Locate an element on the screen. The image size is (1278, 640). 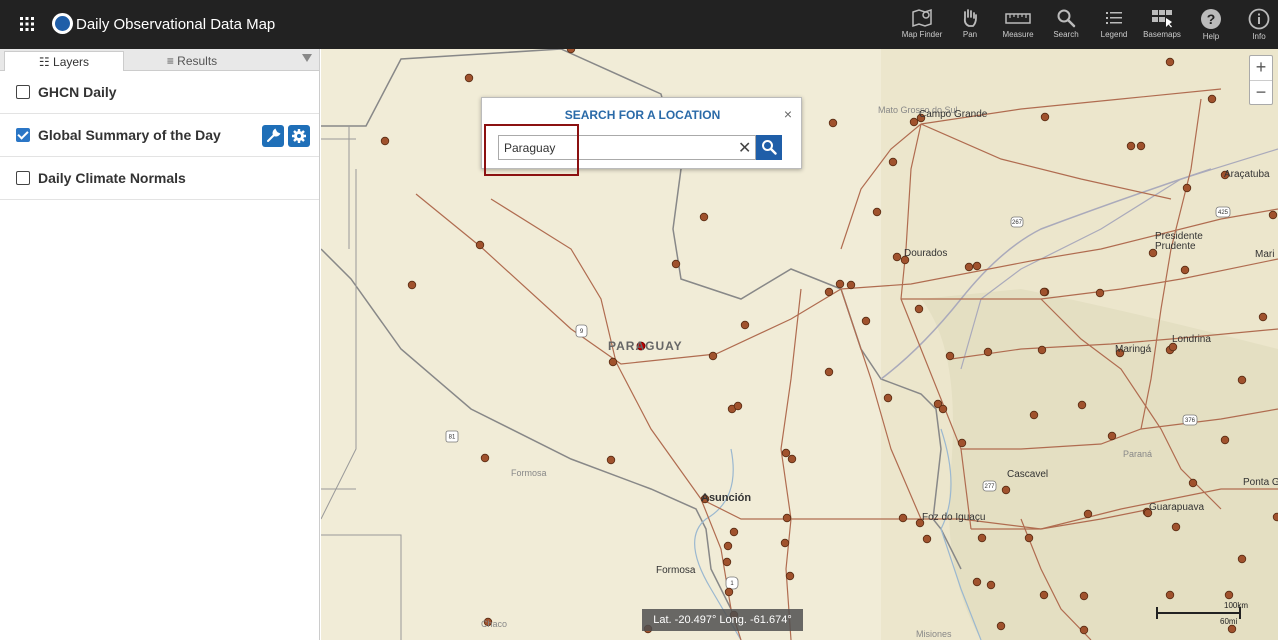
measure-button: Measure is located at coordinates (1018, 26).